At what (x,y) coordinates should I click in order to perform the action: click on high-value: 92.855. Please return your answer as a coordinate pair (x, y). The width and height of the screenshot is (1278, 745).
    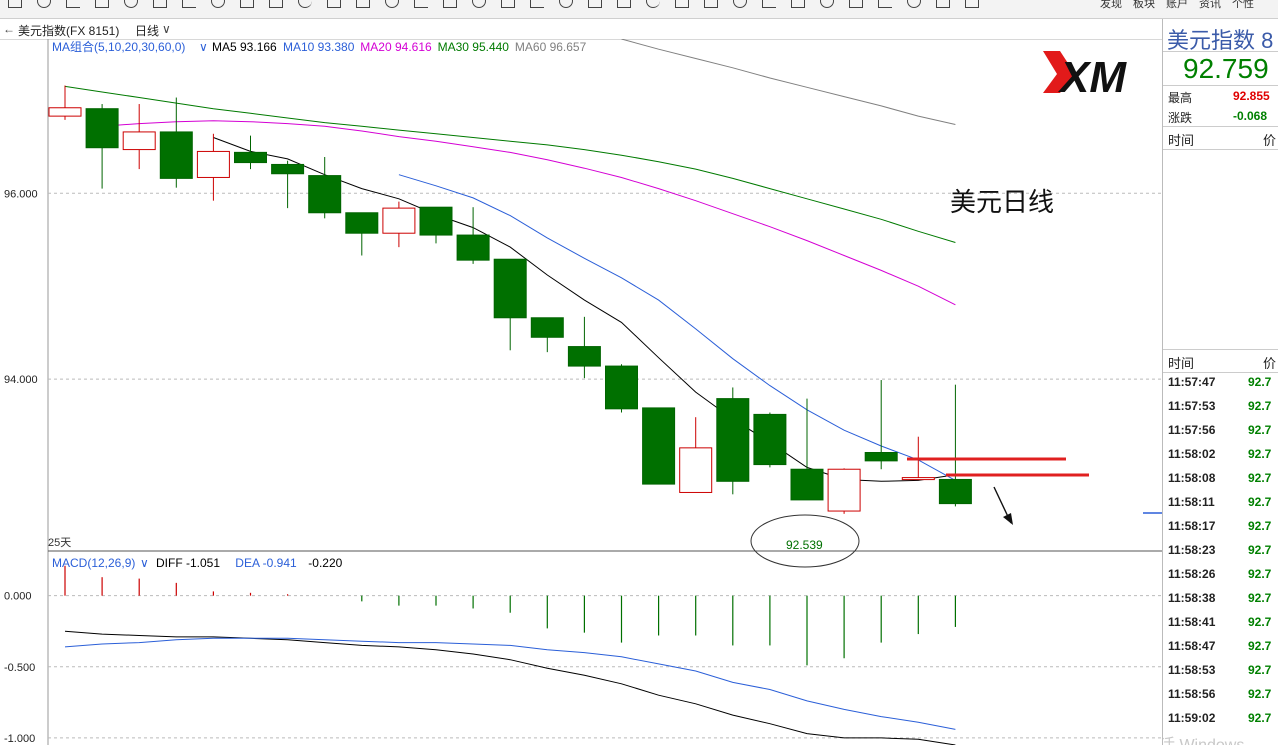
    Looking at the image, I should click on (1251, 96).